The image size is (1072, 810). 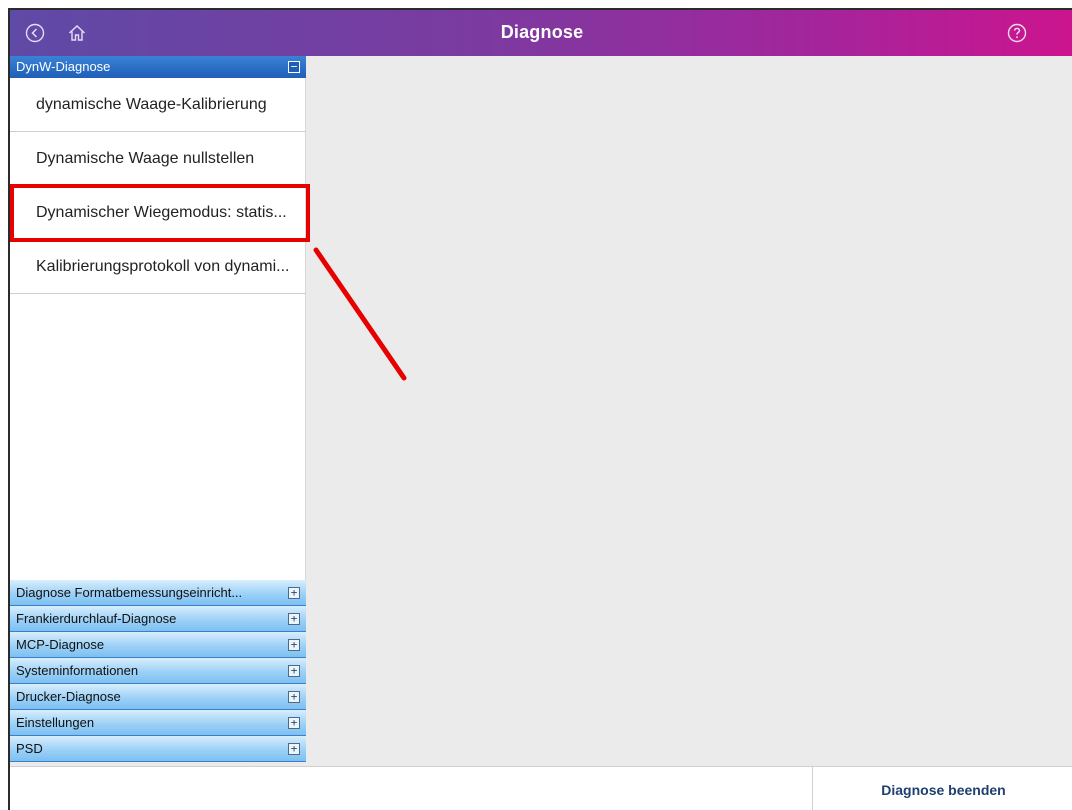 What do you see at coordinates (29, 748) in the screenshot?
I see `group-header-label: PSD` at bounding box center [29, 748].